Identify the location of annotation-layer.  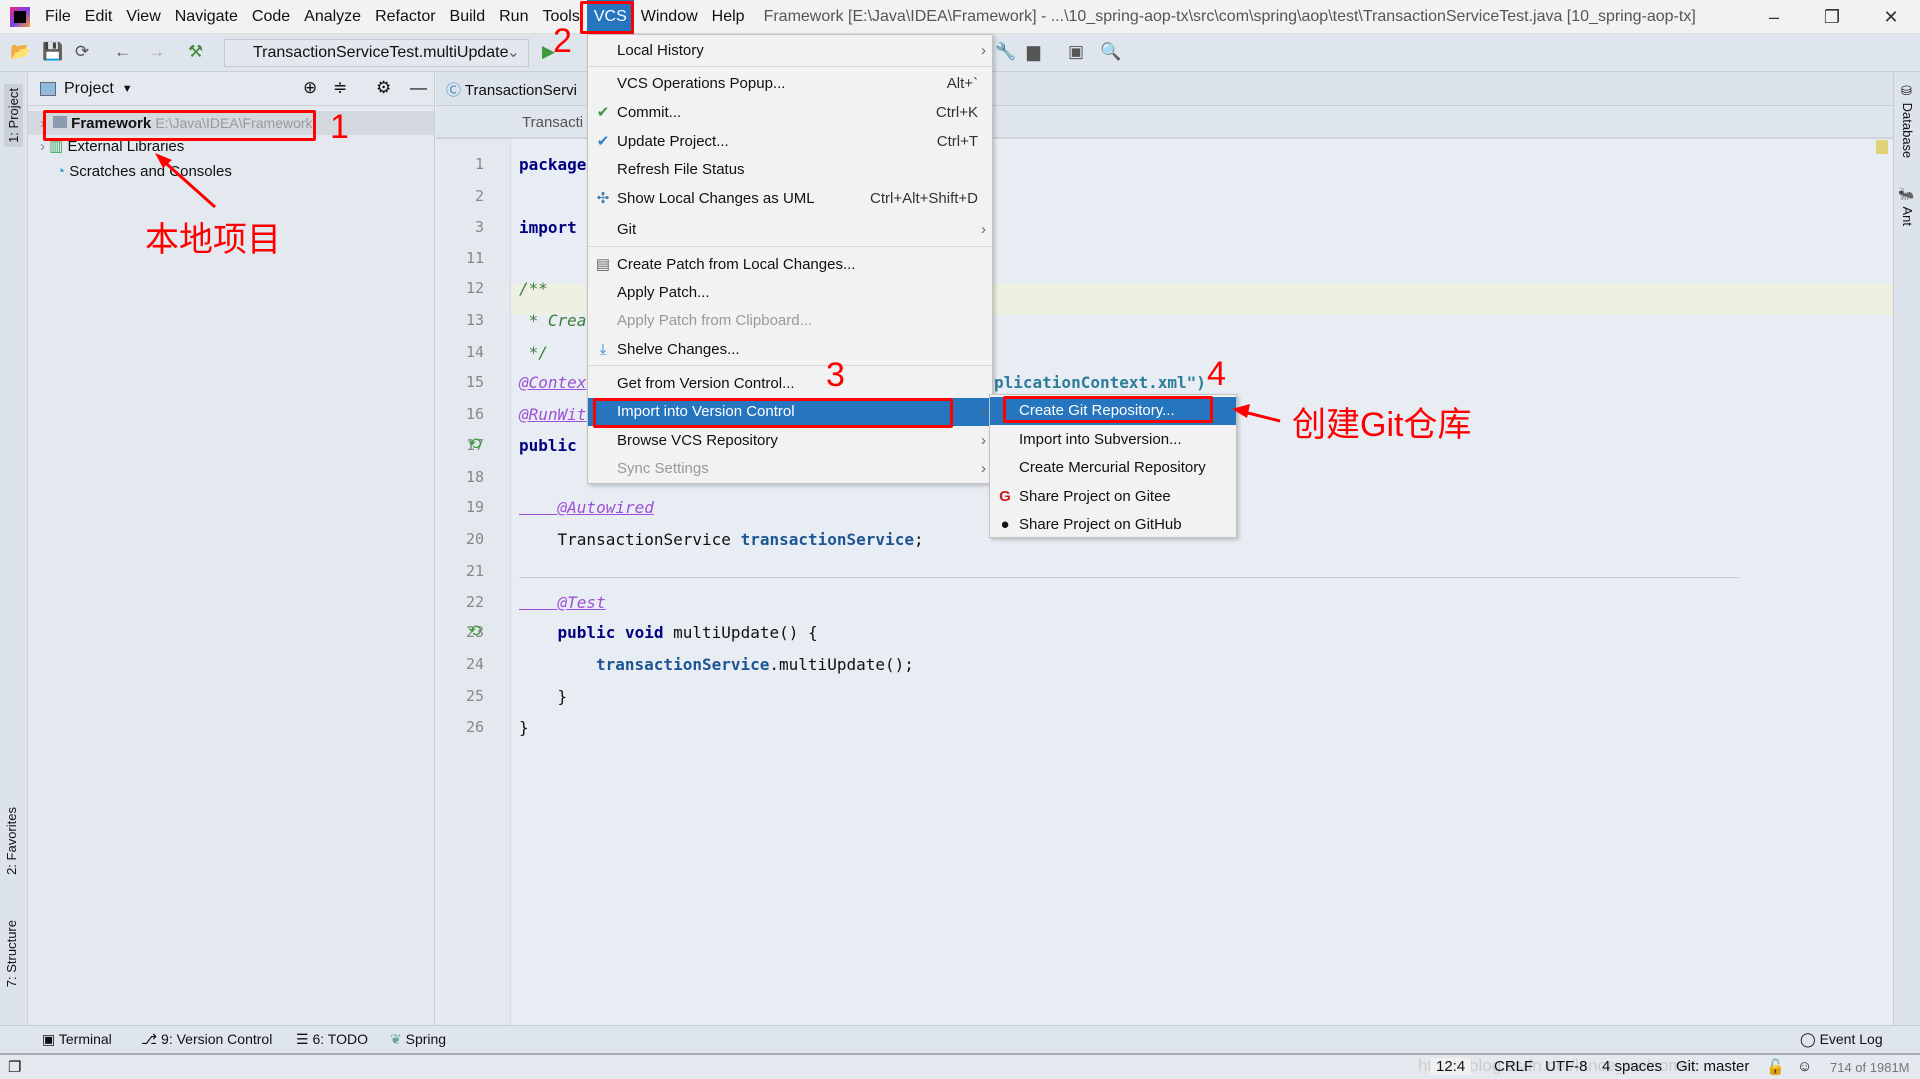
(718, 288).